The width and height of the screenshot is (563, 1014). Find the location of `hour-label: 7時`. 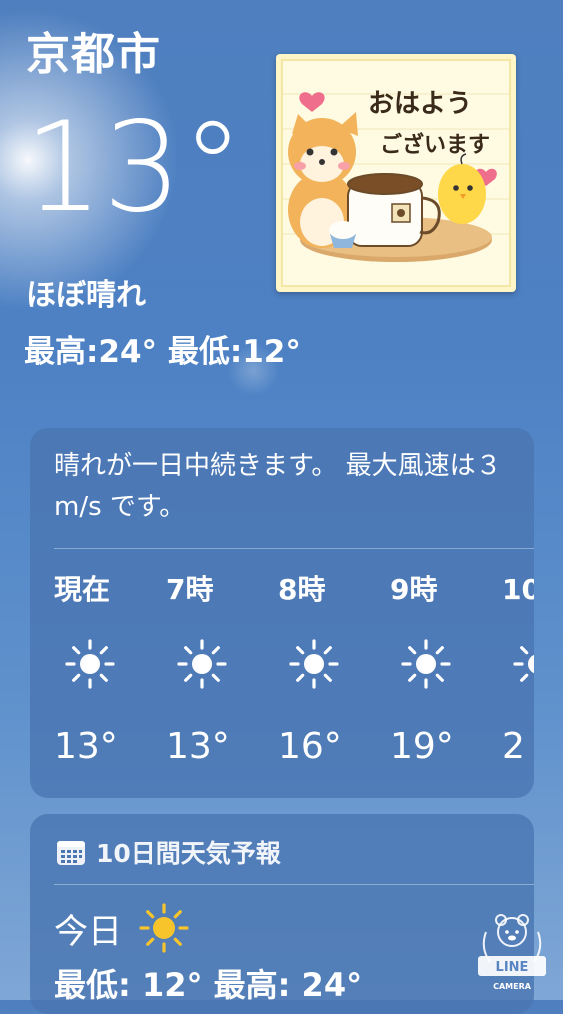

hour-label: 7時 is located at coordinates (190, 589).